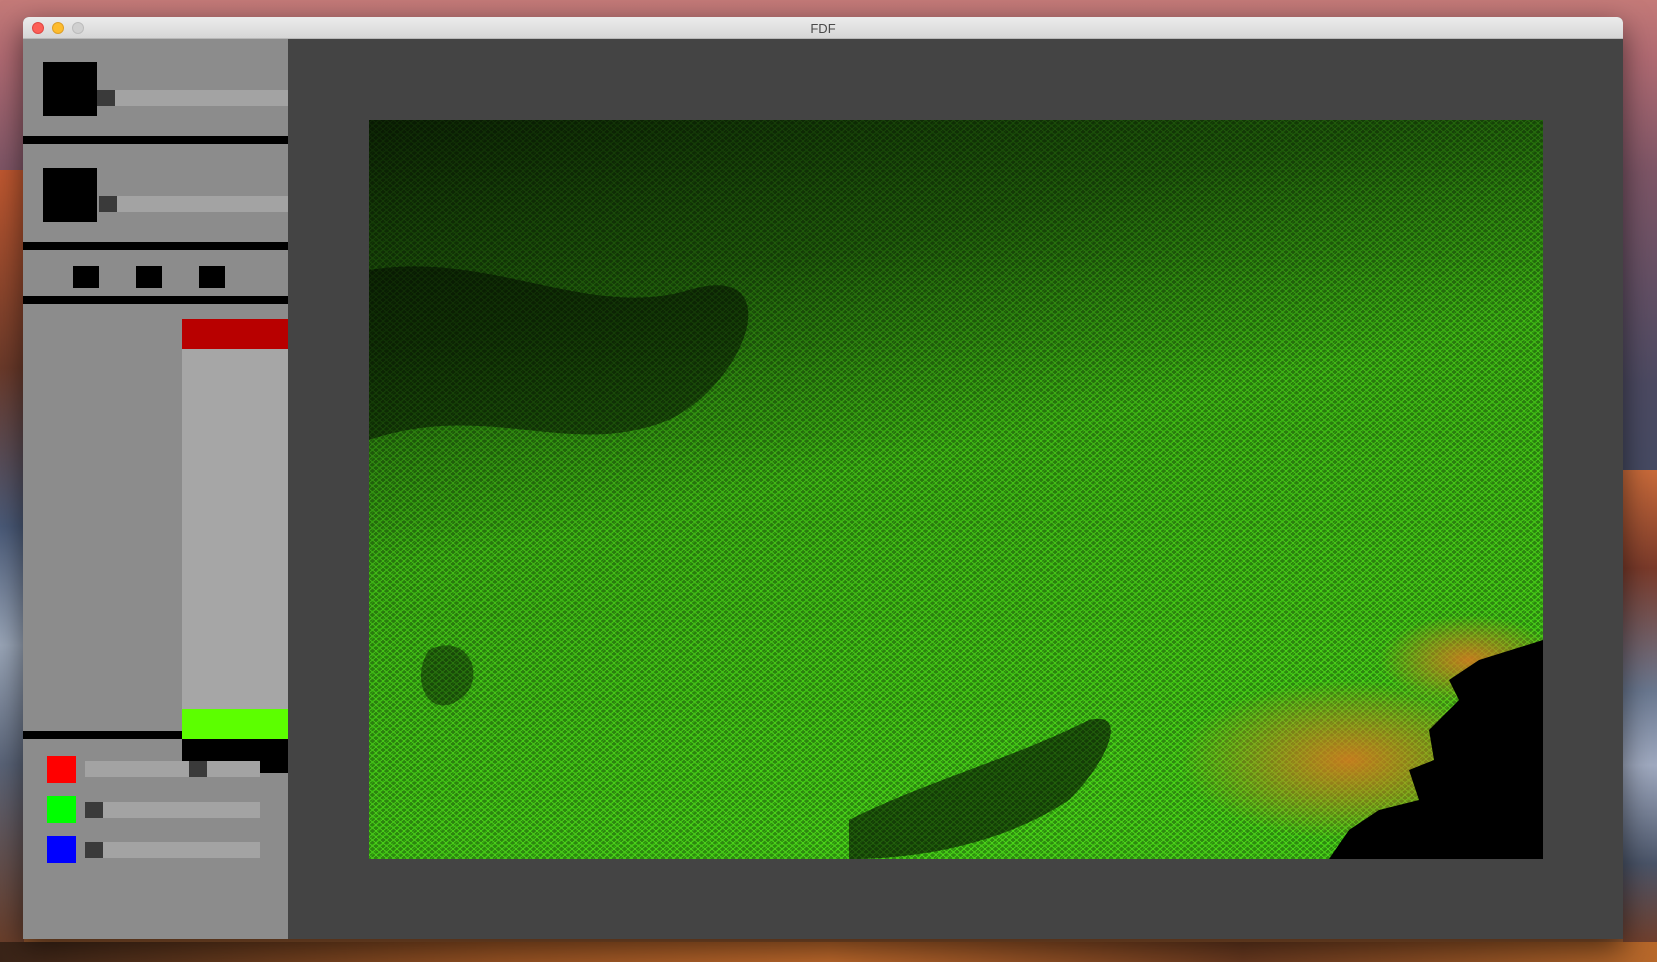 Image resolution: width=1657 pixels, height=962 pixels. Describe the element at coordinates (172, 810) in the screenshot. I see `green-slider-track` at that location.